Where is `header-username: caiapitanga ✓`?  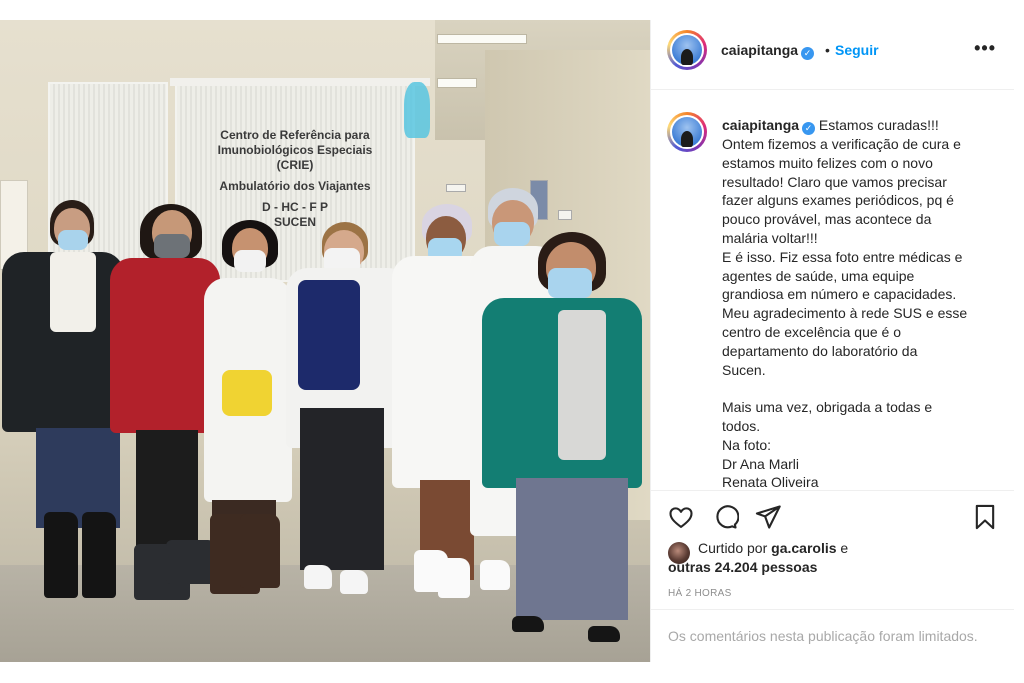
header-username: caiapitanga ✓ is located at coordinates (768, 51).